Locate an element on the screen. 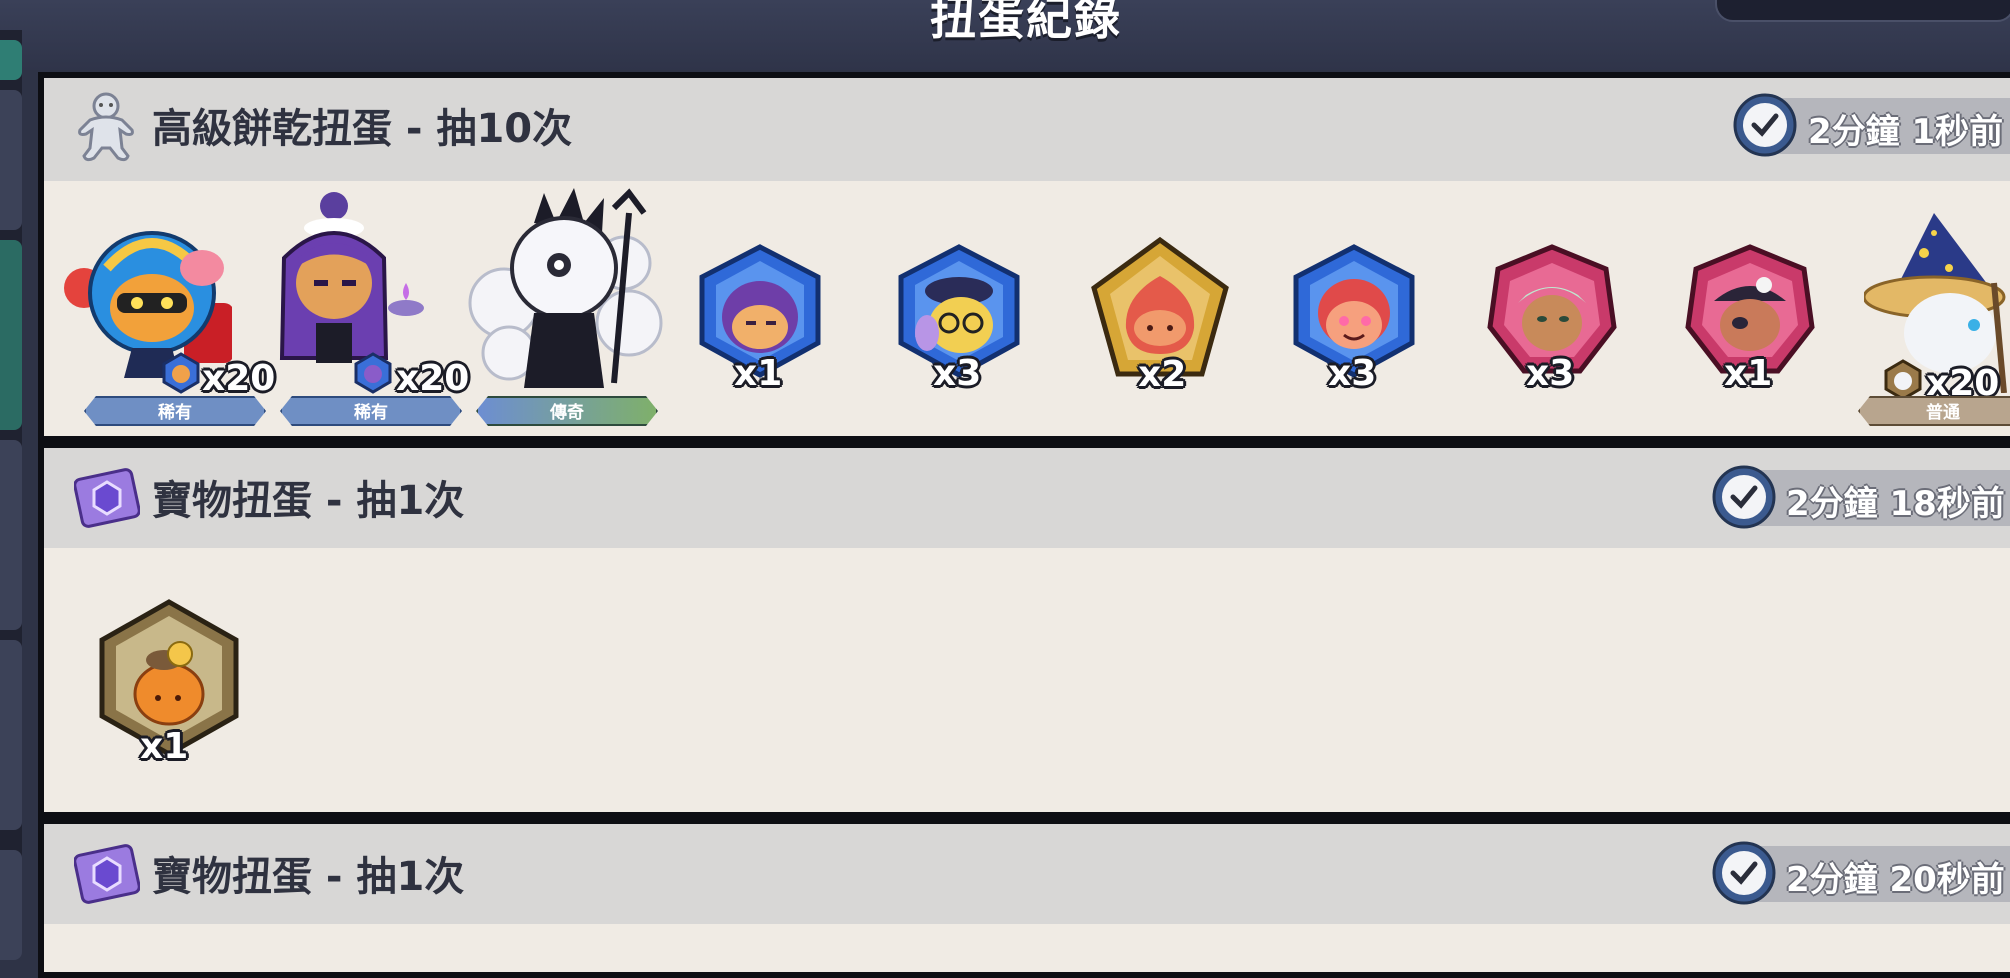 Image resolution: width=2010 pixels, height=978 pixels. purple-maid-cookie-icon is located at coordinates (351, 277).